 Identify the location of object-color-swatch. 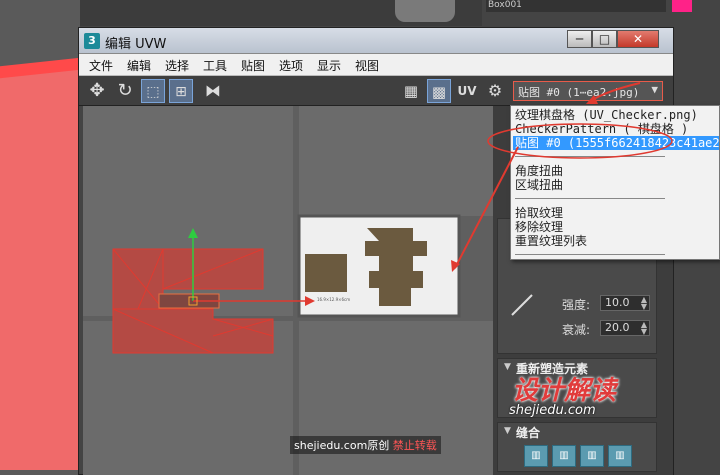
(682, 6).